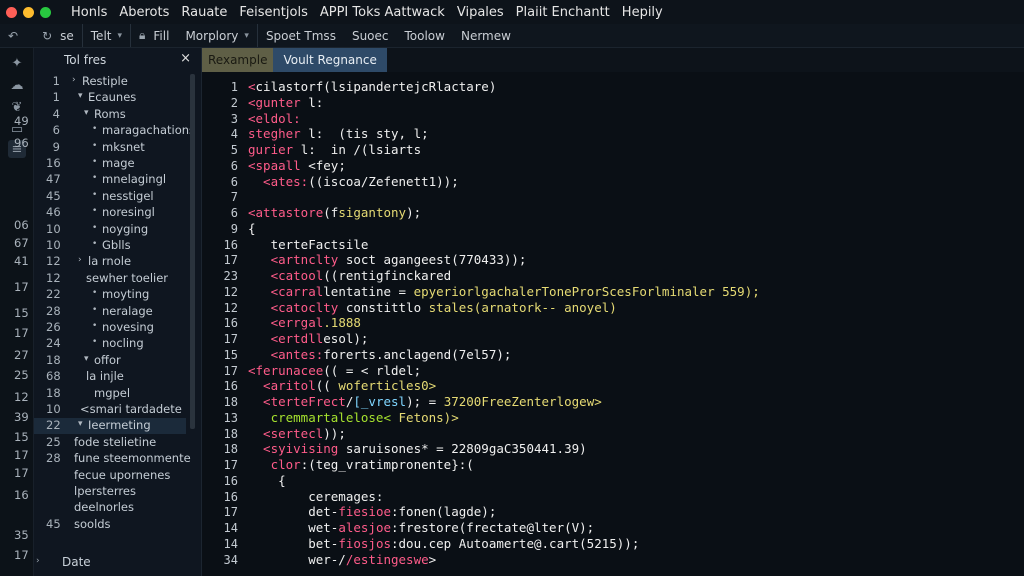  I want to click on tree-item: 1 › Restiple, so click(110, 82).